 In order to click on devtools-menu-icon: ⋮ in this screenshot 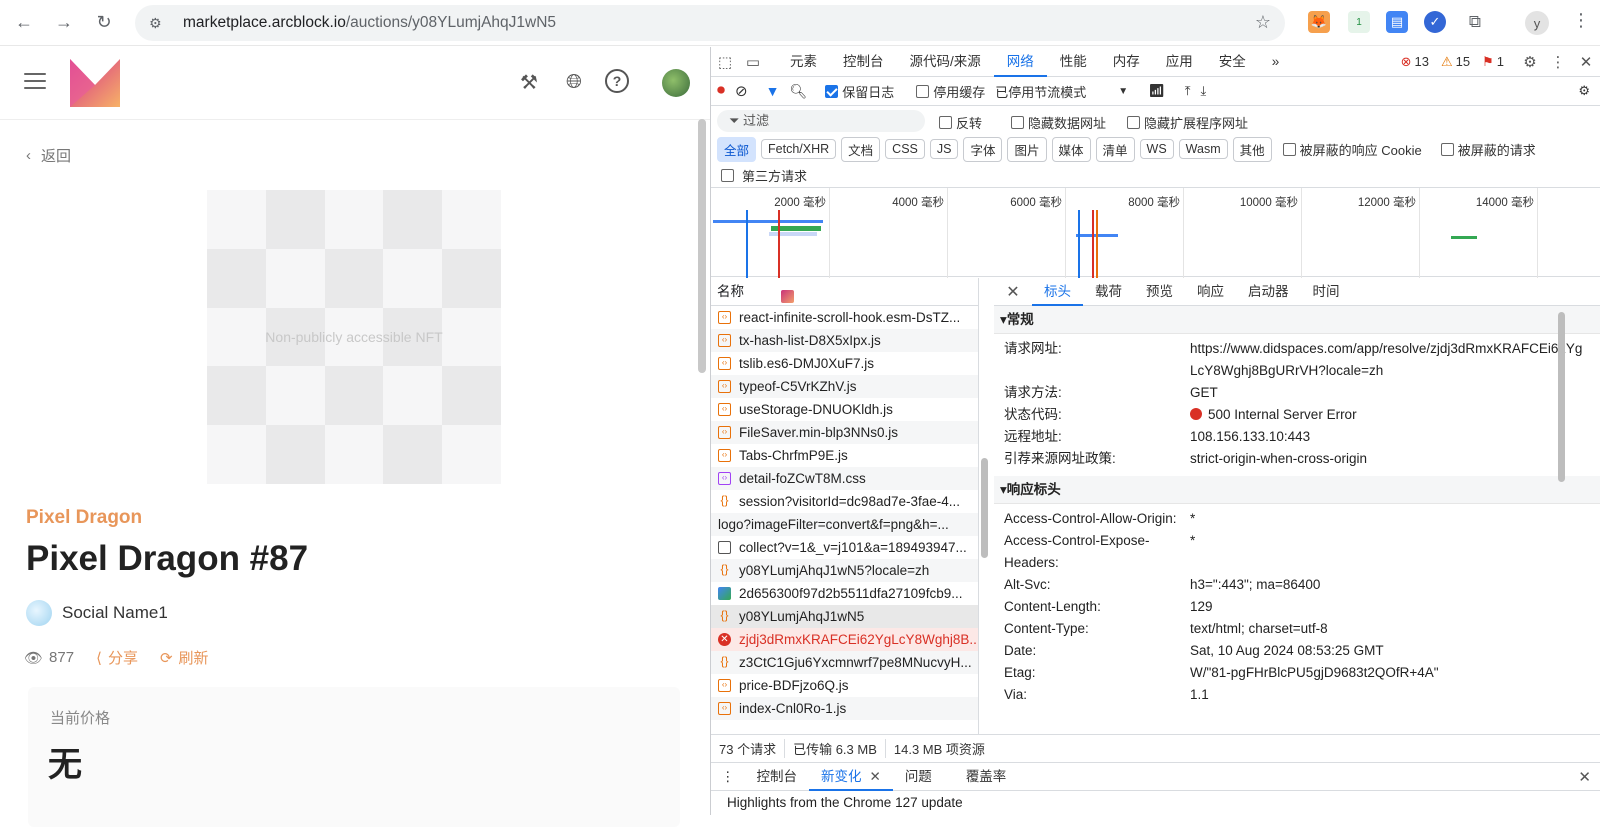, I will do `click(1558, 62)`.